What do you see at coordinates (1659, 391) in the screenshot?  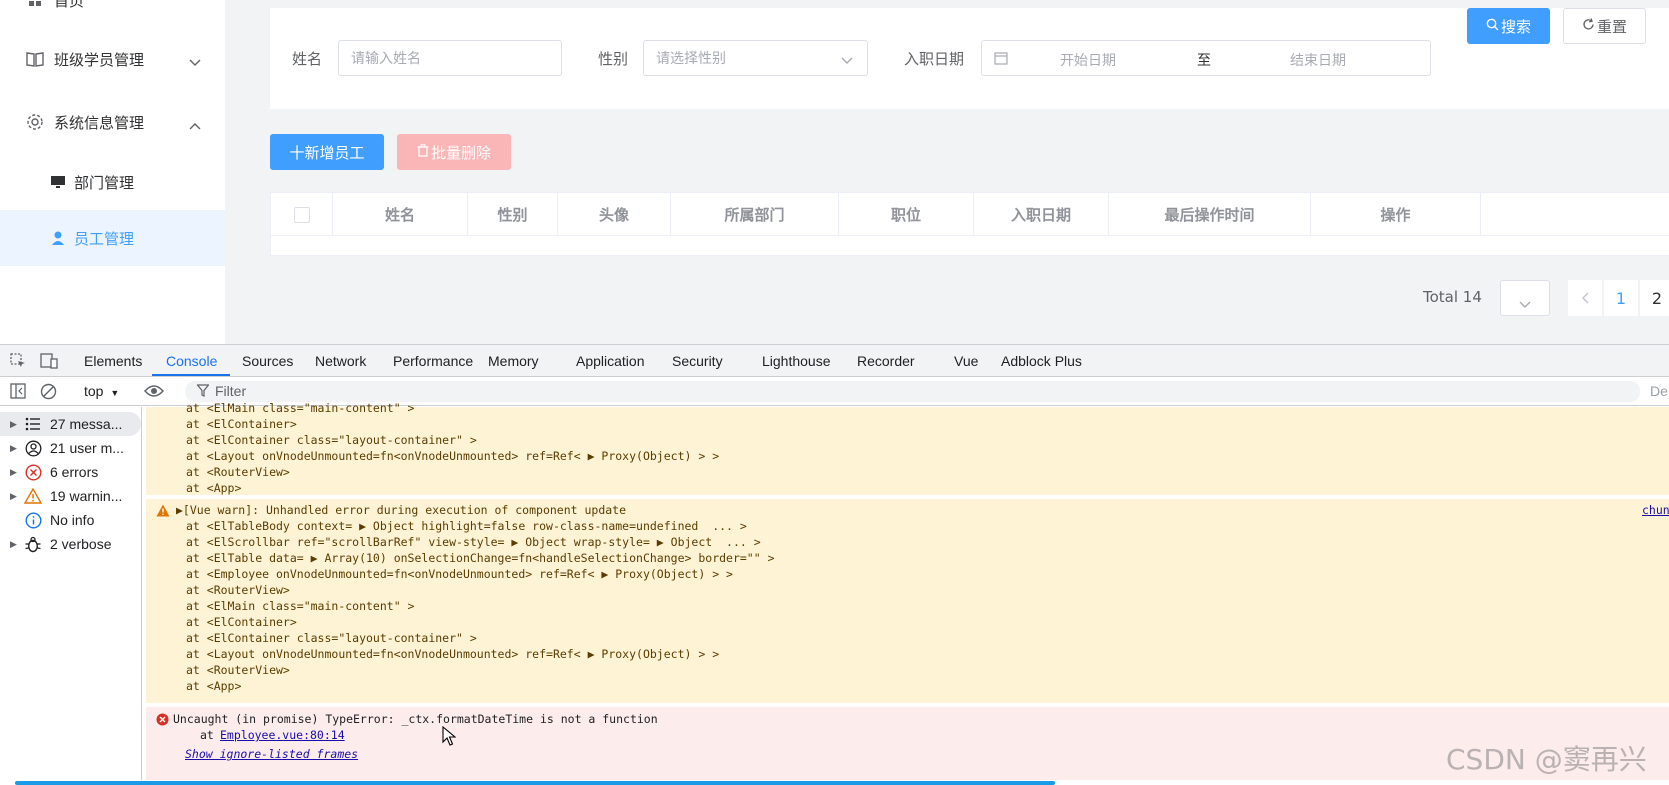 I see `default-levels-dropdown: De` at bounding box center [1659, 391].